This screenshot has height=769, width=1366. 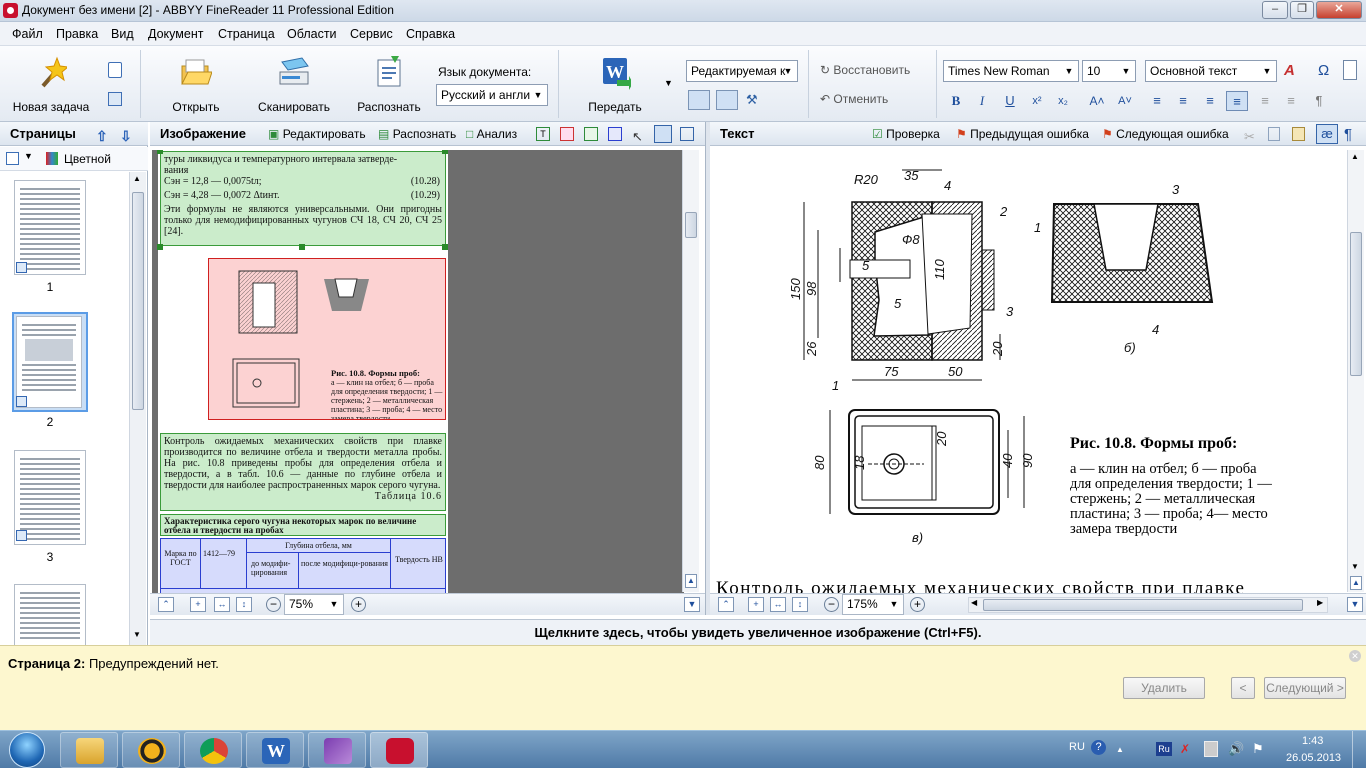 What do you see at coordinates (1258, 749) in the screenshot?
I see `action-center-icon: ⚑` at bounding box center [1258, 749].